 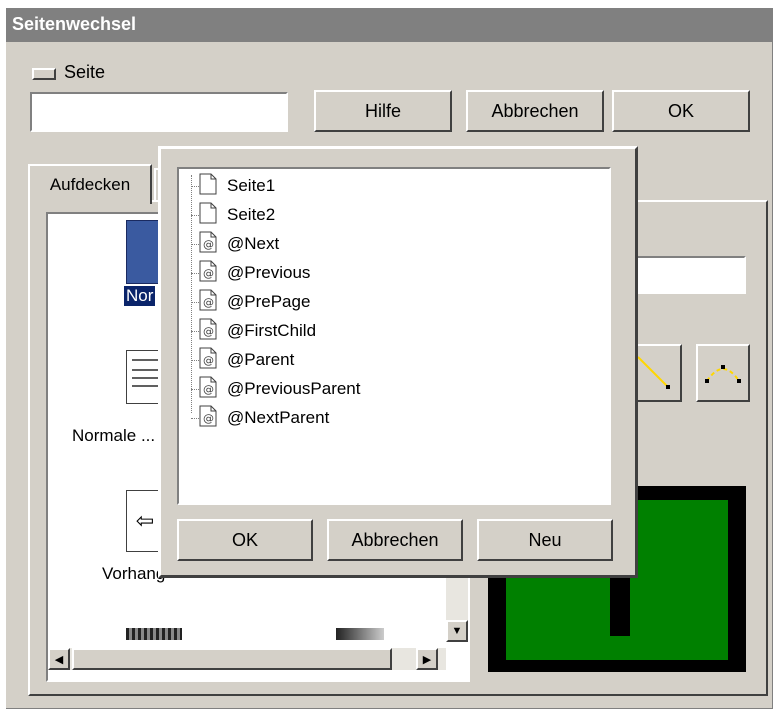 What do you see at coordinates (294, 388) in the screenshot?
I see `tree-item-label: @PreviousParent` at bounding box center [294, 388].